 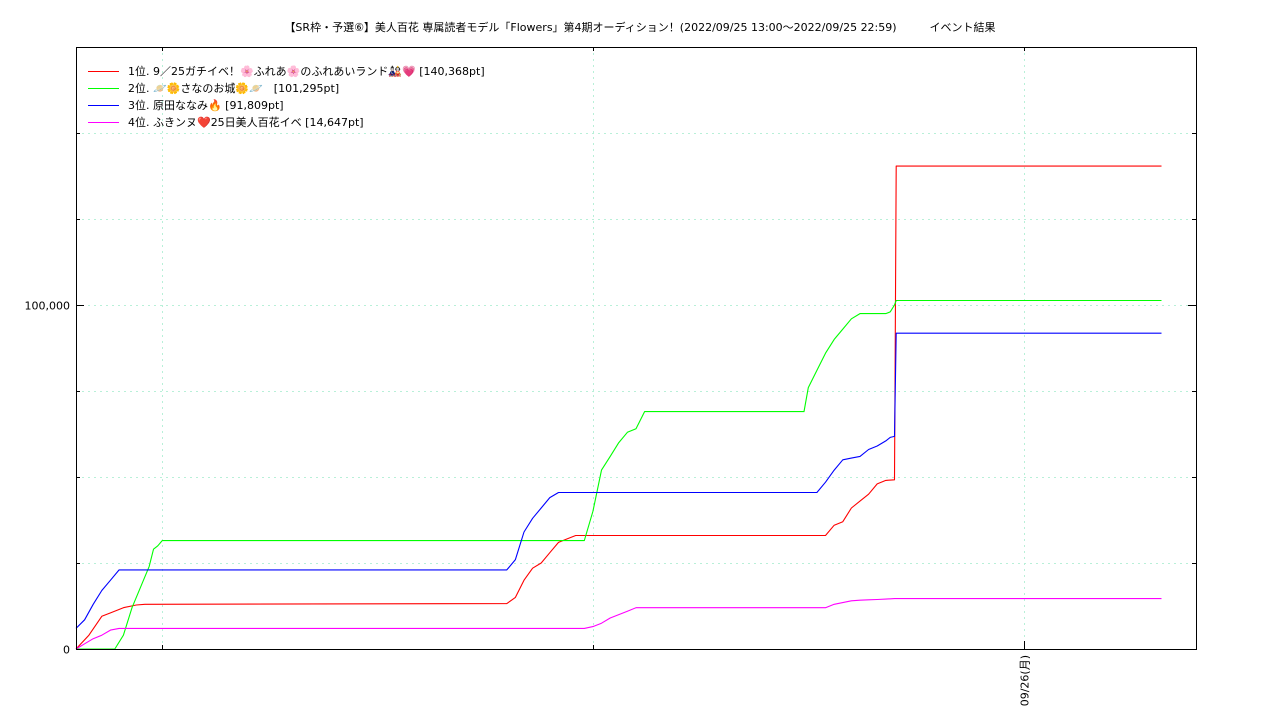 What do you see at coordinates (206, 105) in the screenshot?
I see `legend-label: 3位. 原田ななみ🔥 [91,809pt]` at bounding box center [206, 105].